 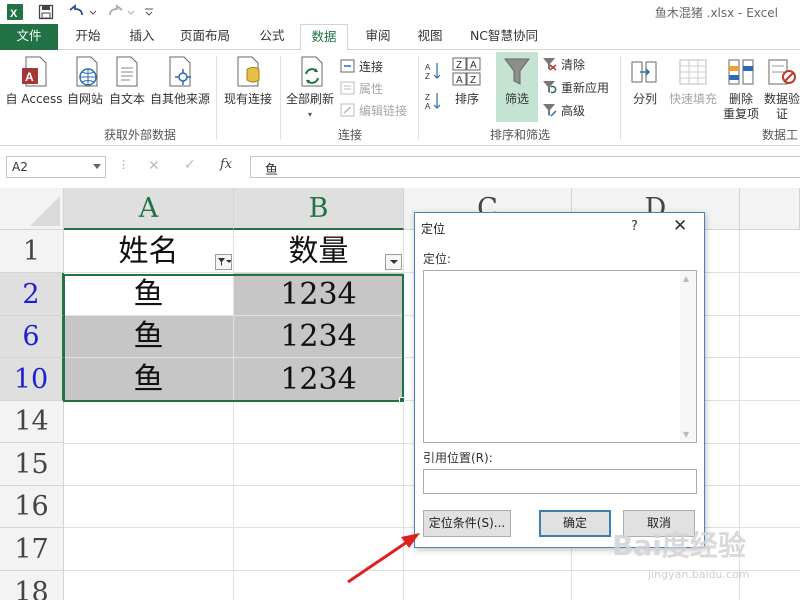 What do you see at coordinates (699, 574) in the screenshot?
I see `watermark-url: jingyan.baidu.com` at bounding box center [699, 574].